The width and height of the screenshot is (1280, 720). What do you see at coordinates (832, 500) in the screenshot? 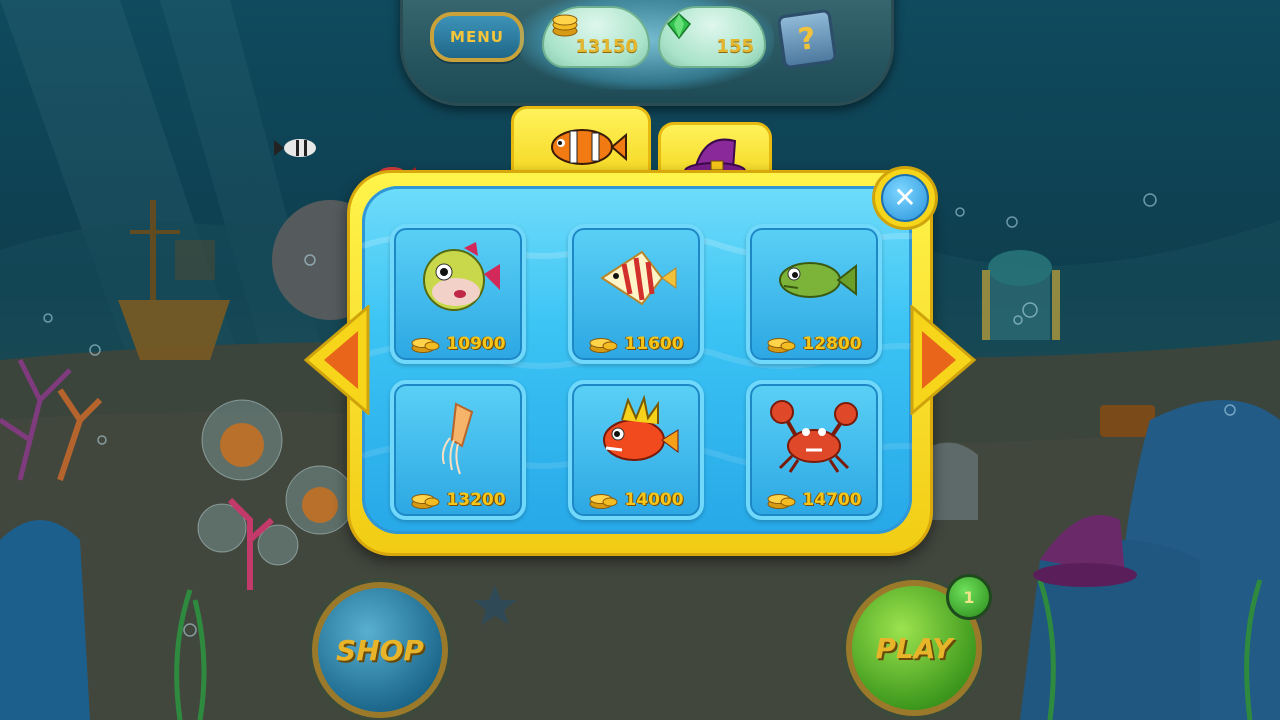
I see `price-value: 14700` at bounding box center [832, 500].